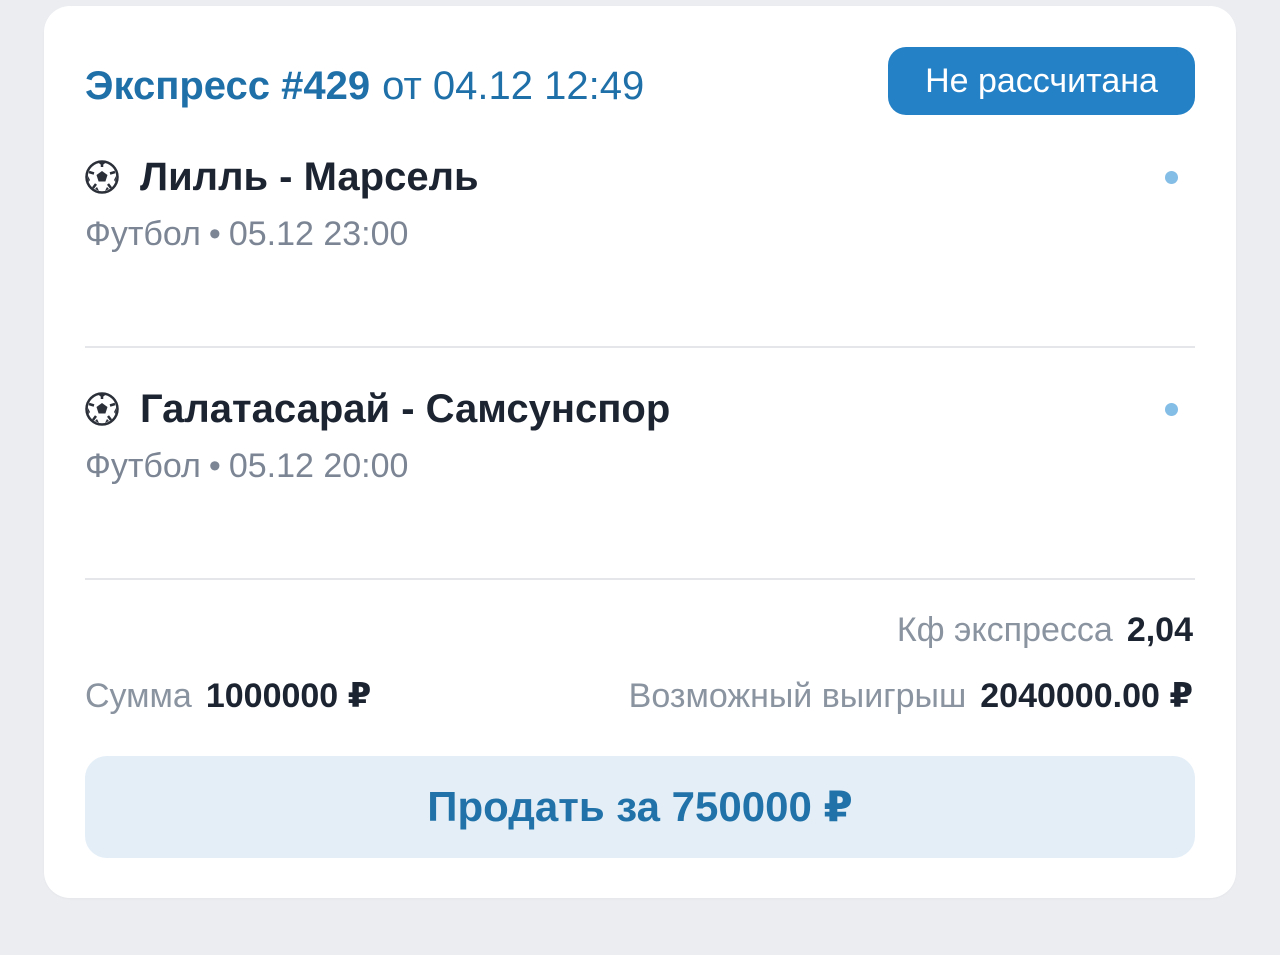 The height and width of the screenshot is (955, 1280). I want to click on event-title: Галатасарай - Самсунспор, so click(405, 409).